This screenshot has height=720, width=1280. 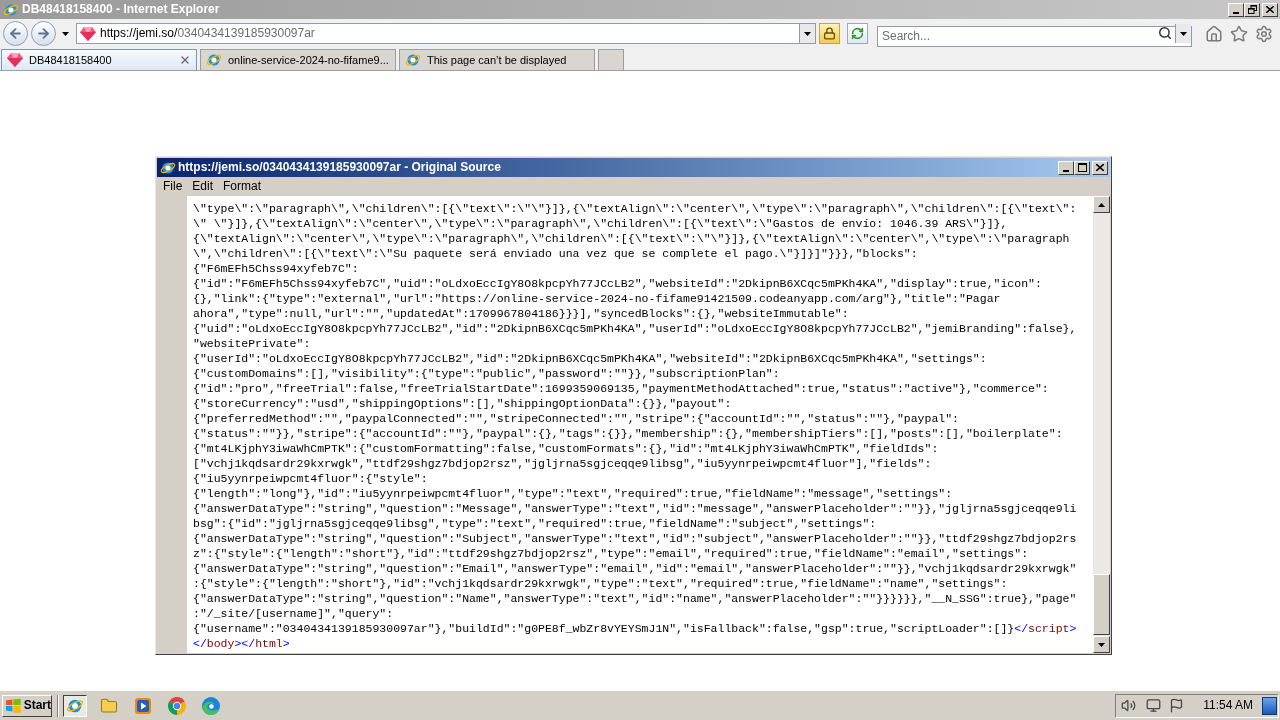 What do you see at coordinates (446, 33) in the screenshot?
I see `address-field: https://jemi.so/0340434139185930097ar` at bounding box center [446, 33].